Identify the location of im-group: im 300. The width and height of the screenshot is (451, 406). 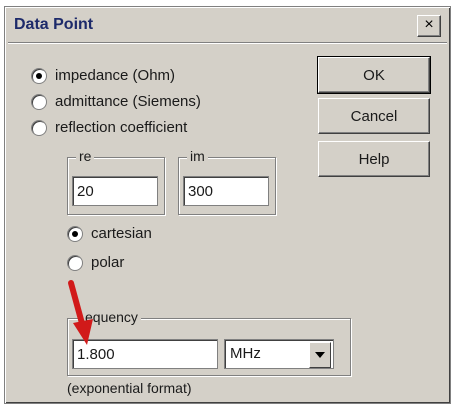
(227, 181).